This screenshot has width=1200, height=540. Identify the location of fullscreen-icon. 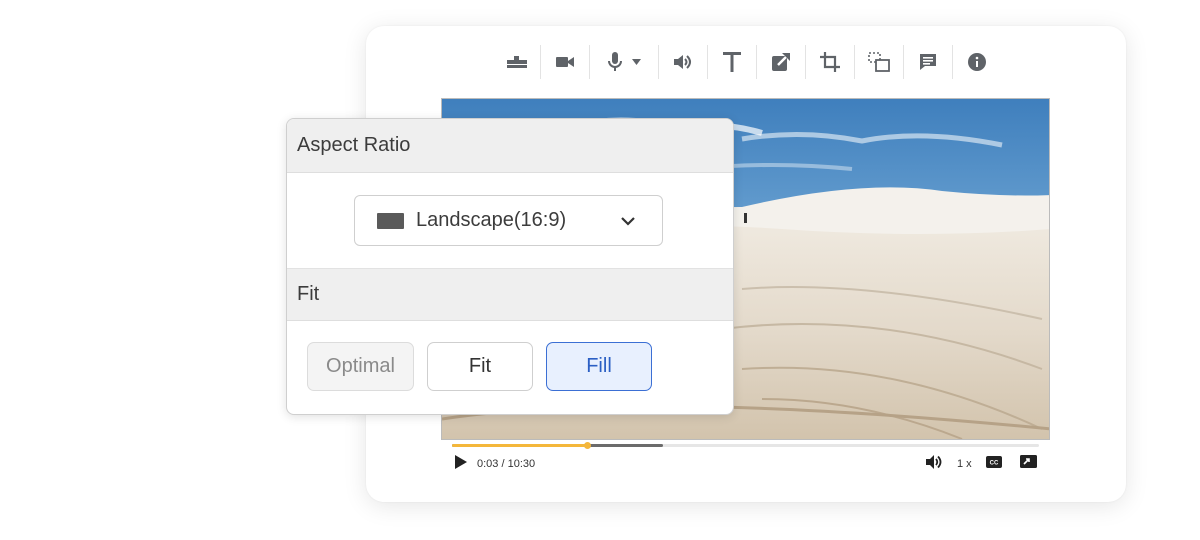
(1028, 464).